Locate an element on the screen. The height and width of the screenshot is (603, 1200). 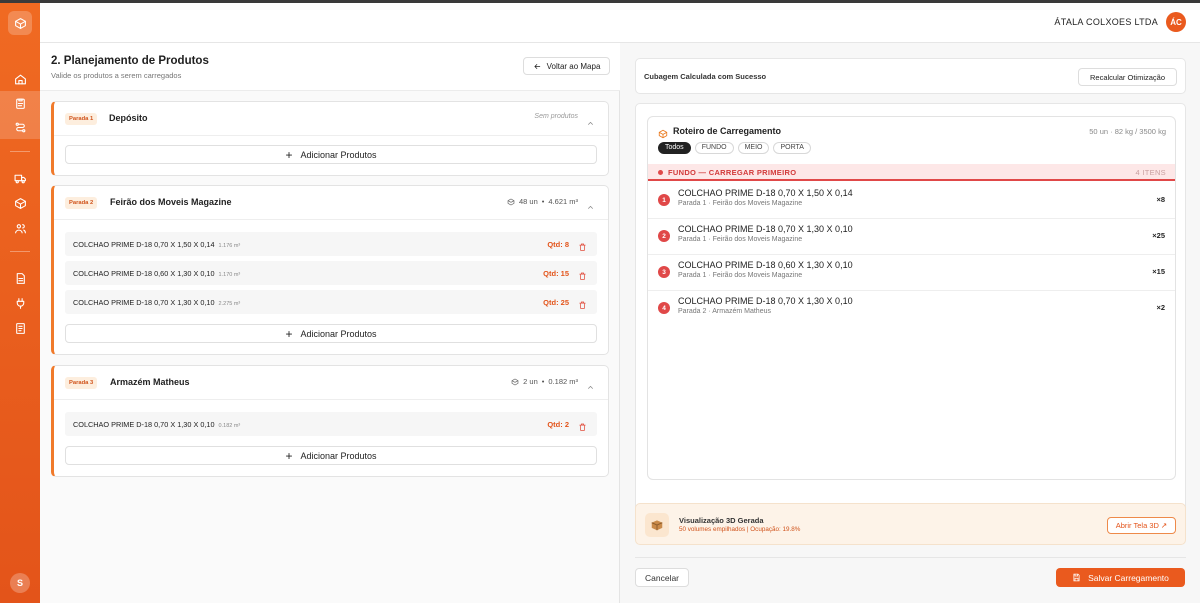
recalculate-button: Recalcular Otimização is located at coordinates (1127, 77).